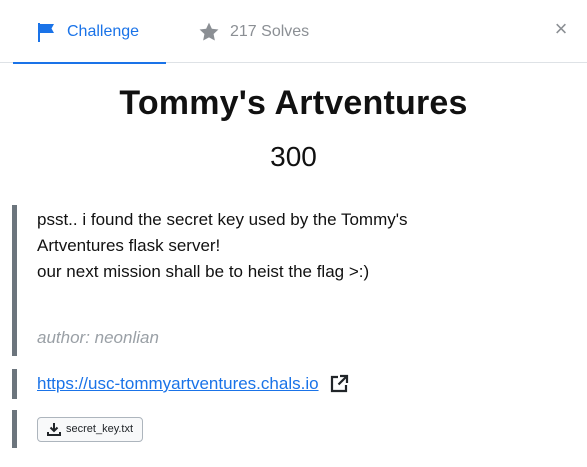 The image size is (587, 467). Describe the element at coordinates (46, 32) in the screenshot. I see `flag-icon` at that location.